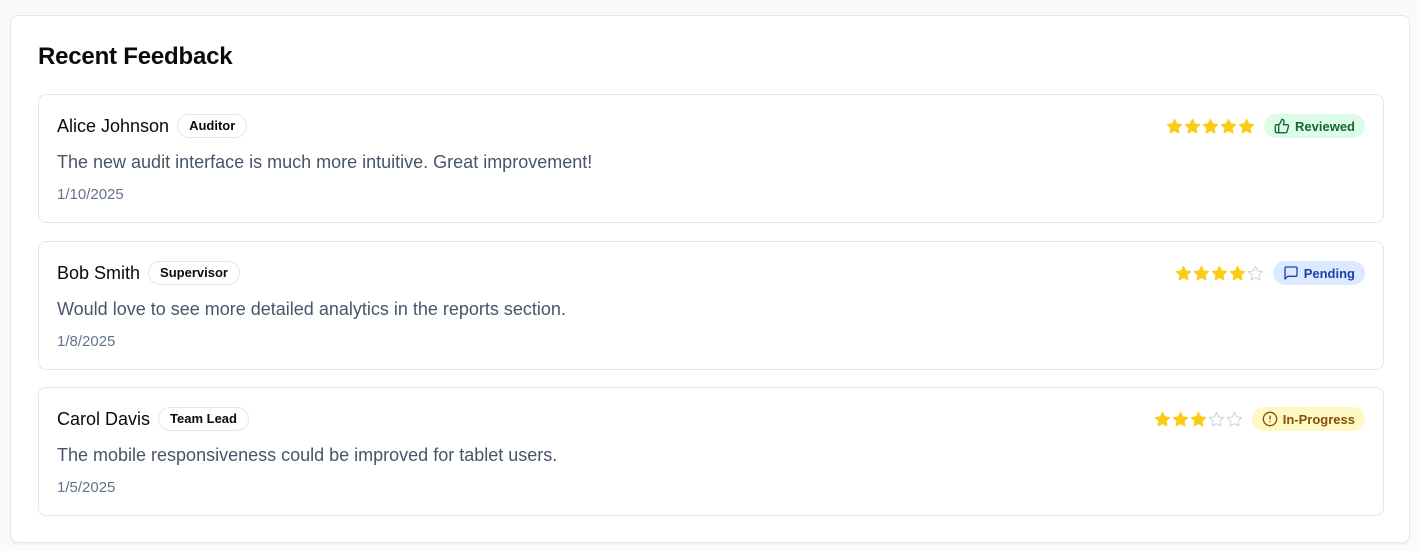 This screenshot has width=1420, height=551. What do you see at coordinates (1325, 126) in the screenshot?
I see `status-label: Reviewed` at bounding box center [1325, 126].